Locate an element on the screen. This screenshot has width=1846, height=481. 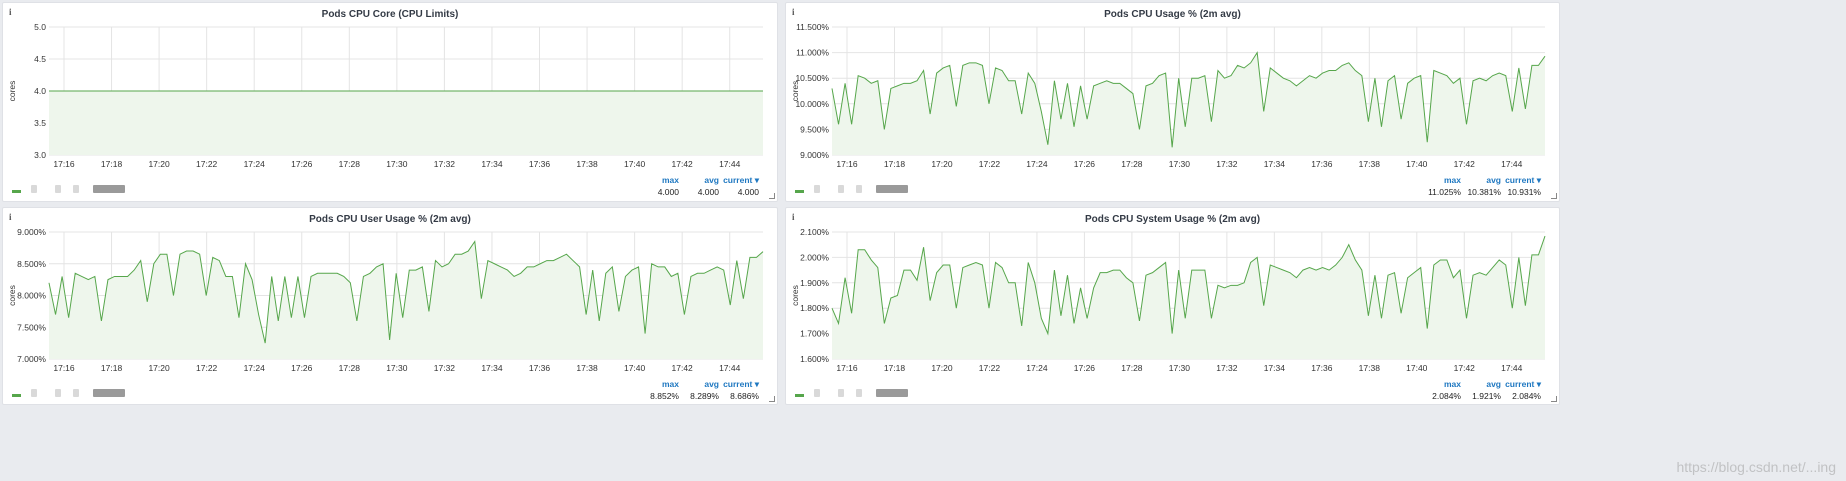
y-tick-label: 4.0 is located at coordinates (40, 91).